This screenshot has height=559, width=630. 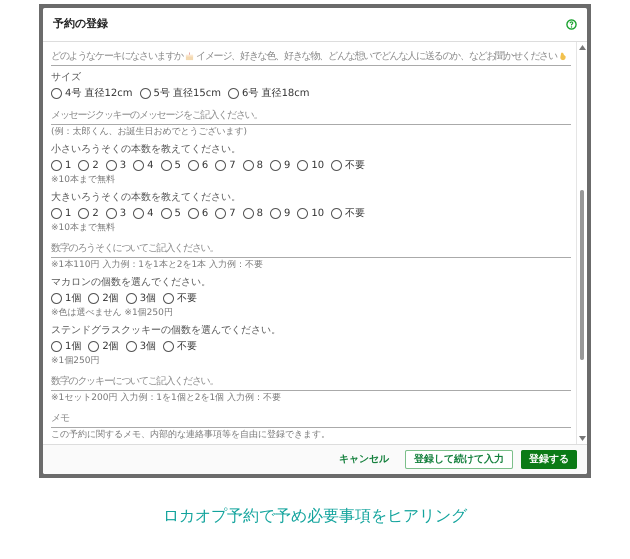 I want to click on dialog-button: キャンセル, so click(x=364, y=459).